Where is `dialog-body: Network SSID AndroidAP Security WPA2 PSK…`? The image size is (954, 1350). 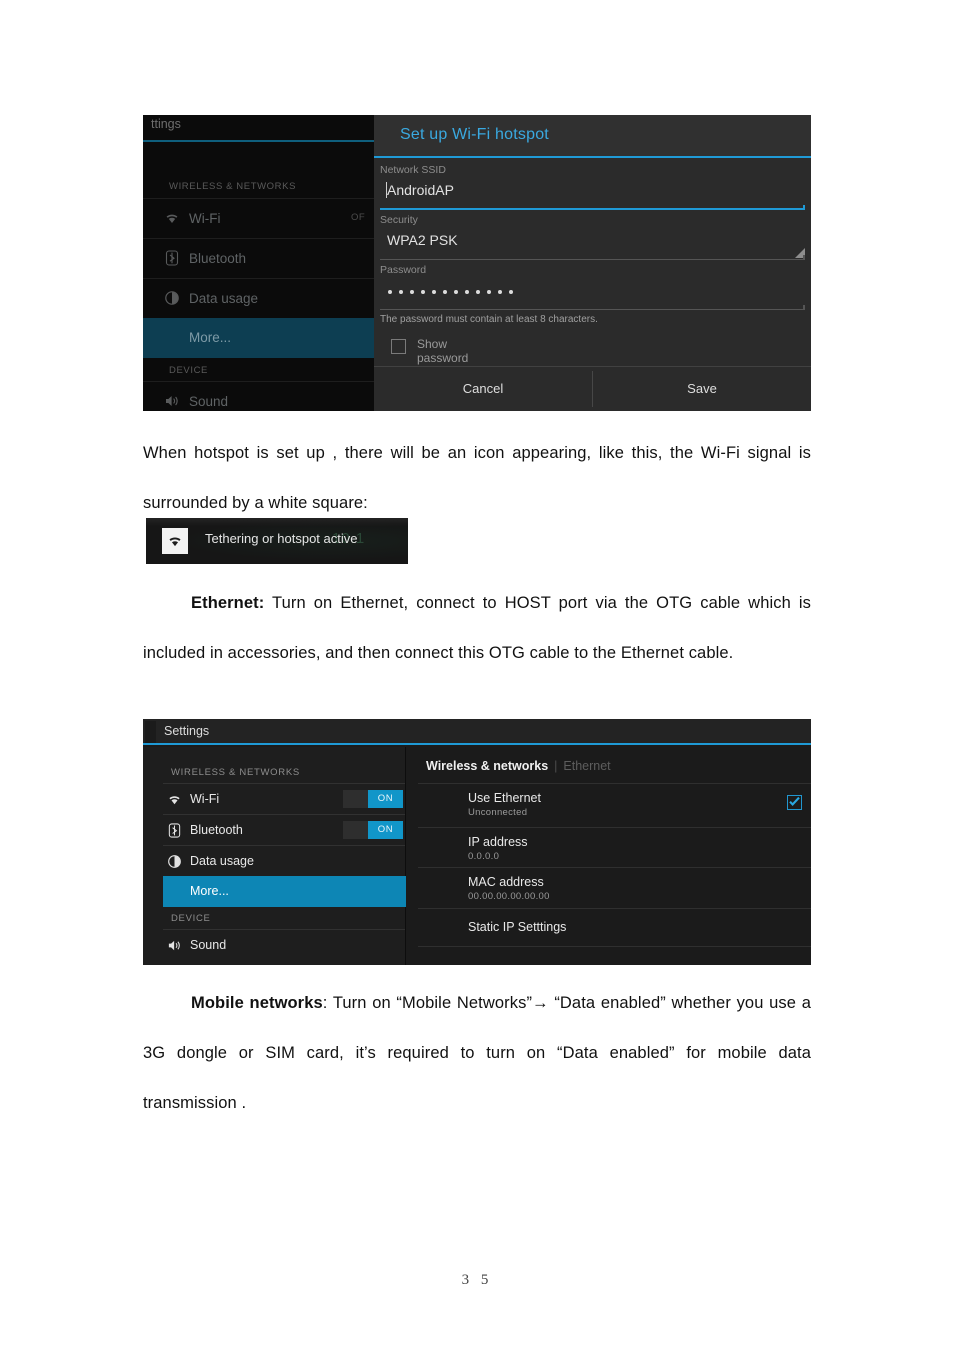
dialog-body: Network SSID AndroidAP Security WPA2 PSK… is located at coordinates (592, 262).